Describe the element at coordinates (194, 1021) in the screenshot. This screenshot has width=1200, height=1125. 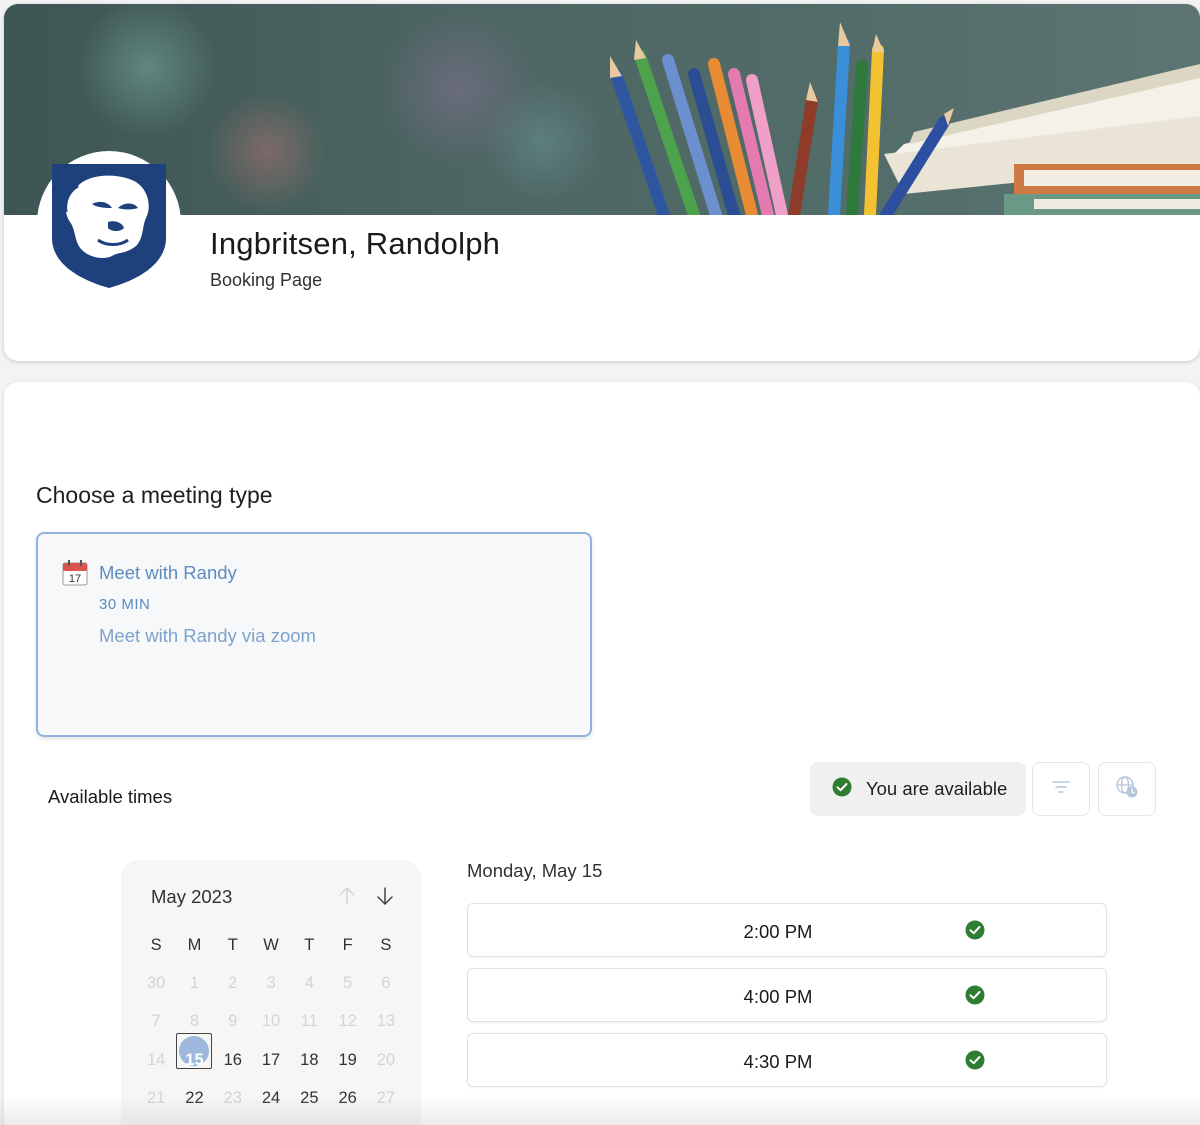
I see `calendar-day: 8` at that location.